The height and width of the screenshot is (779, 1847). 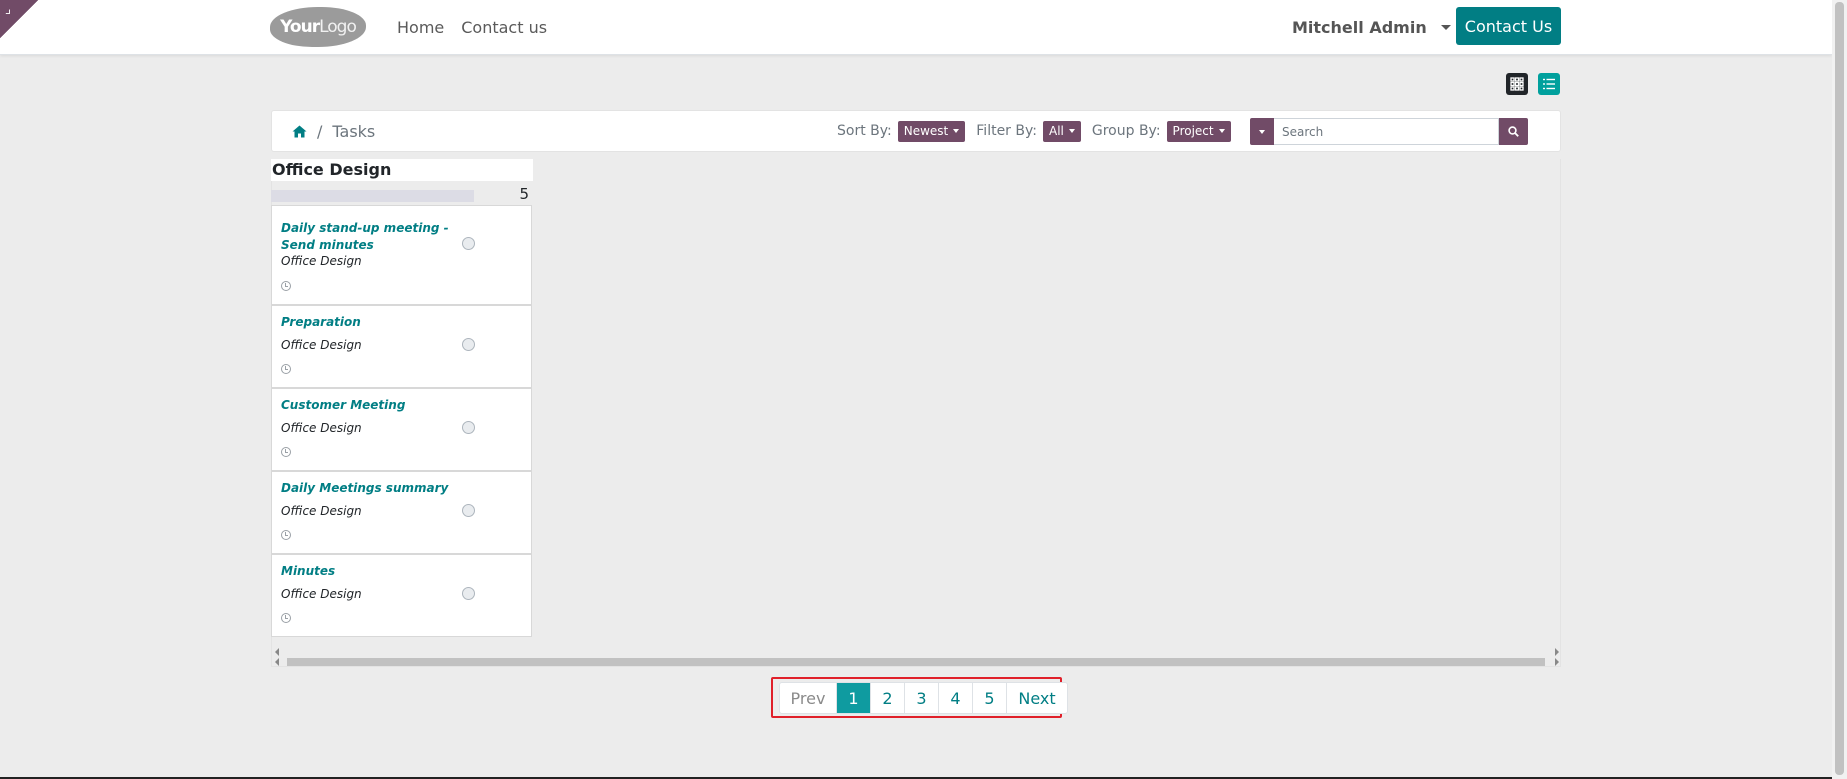 I want to click on horizontal-scrollbar, so click(x=917, y=657).